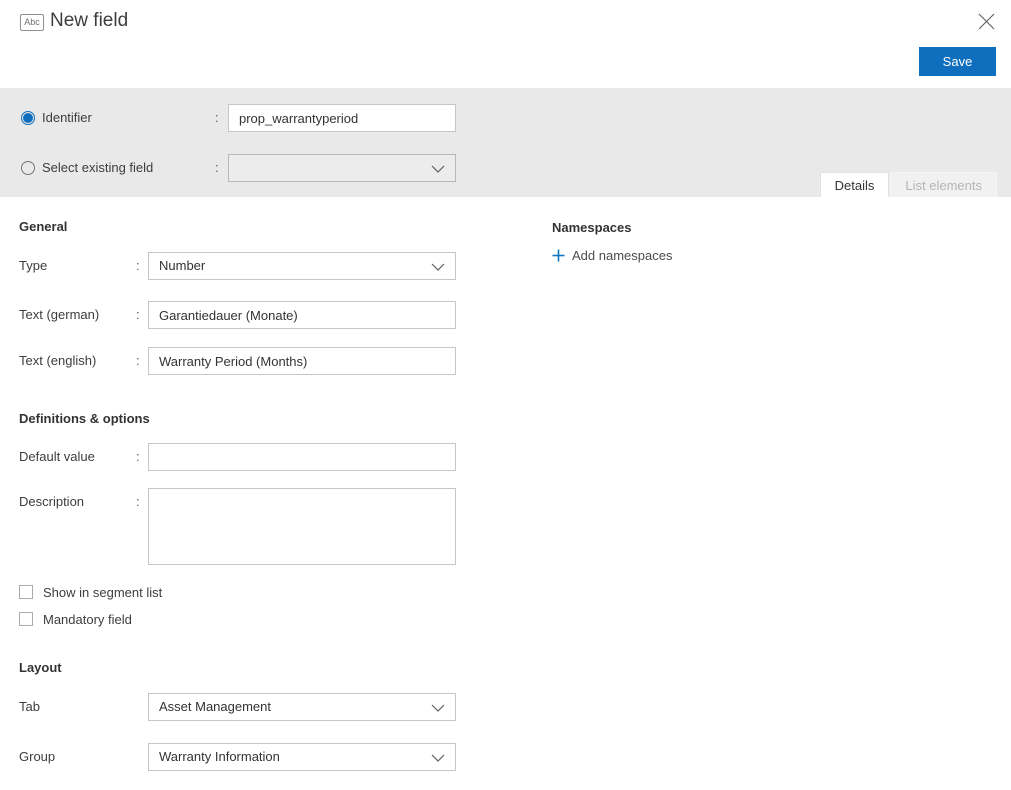 The height and width of the screenshot is (790, 1011). Describe the element at coordinates (215, 706) in the screenshot. I see `layout-tab-select-value: Asset Management` at that location.